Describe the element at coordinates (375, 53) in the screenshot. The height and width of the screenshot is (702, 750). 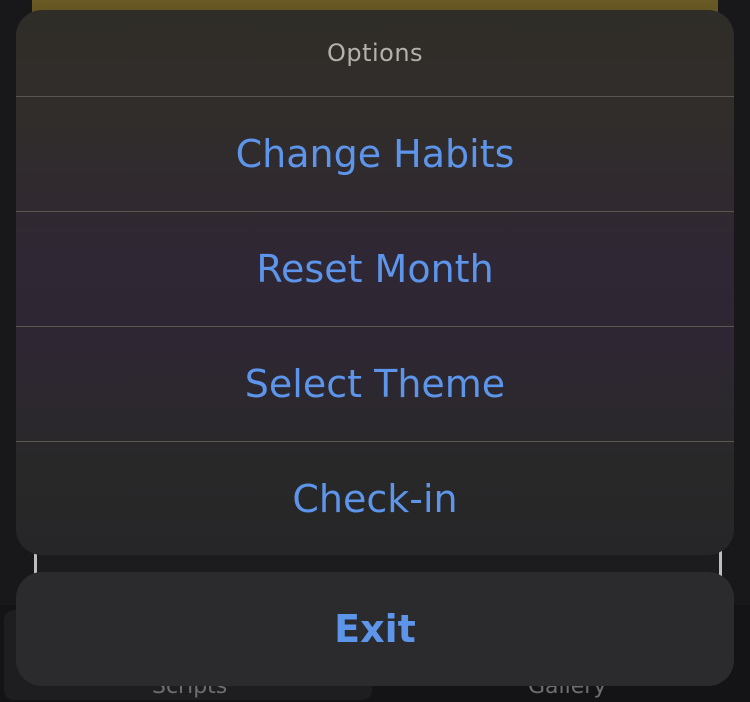
I see `action-sheet-title: Options` at that location.